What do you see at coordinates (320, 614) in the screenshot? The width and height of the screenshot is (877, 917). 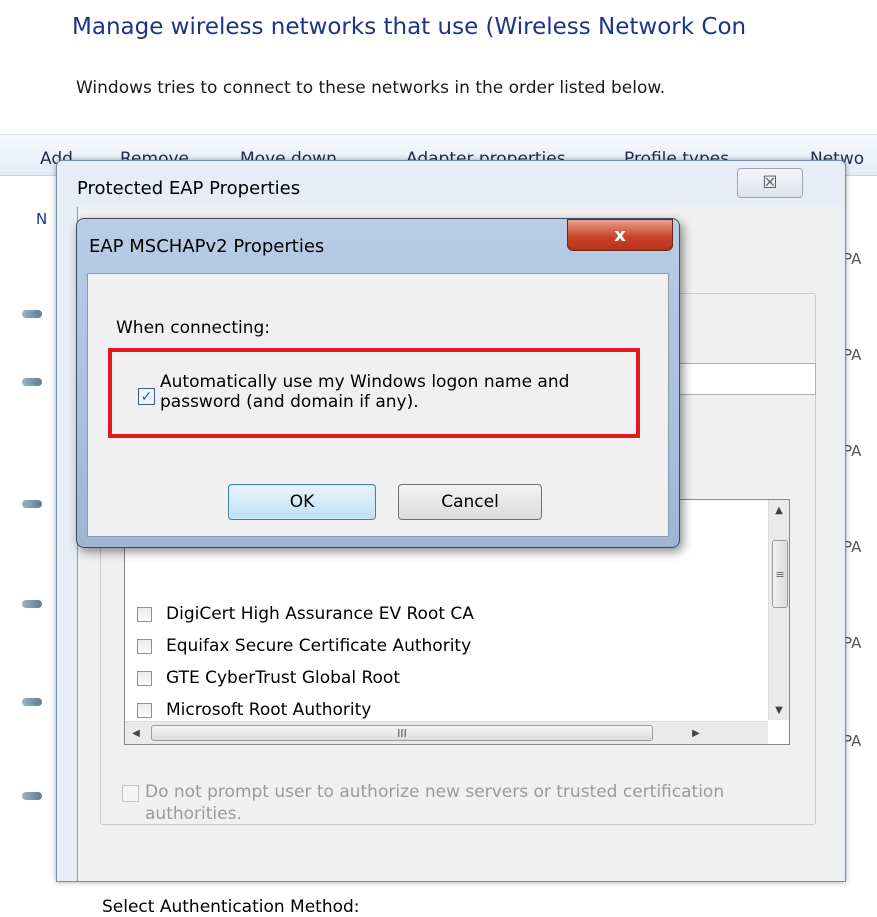 I see `certificate-label: DigiCert High Assurance EV Root CA` at bounding box center [320, 614].